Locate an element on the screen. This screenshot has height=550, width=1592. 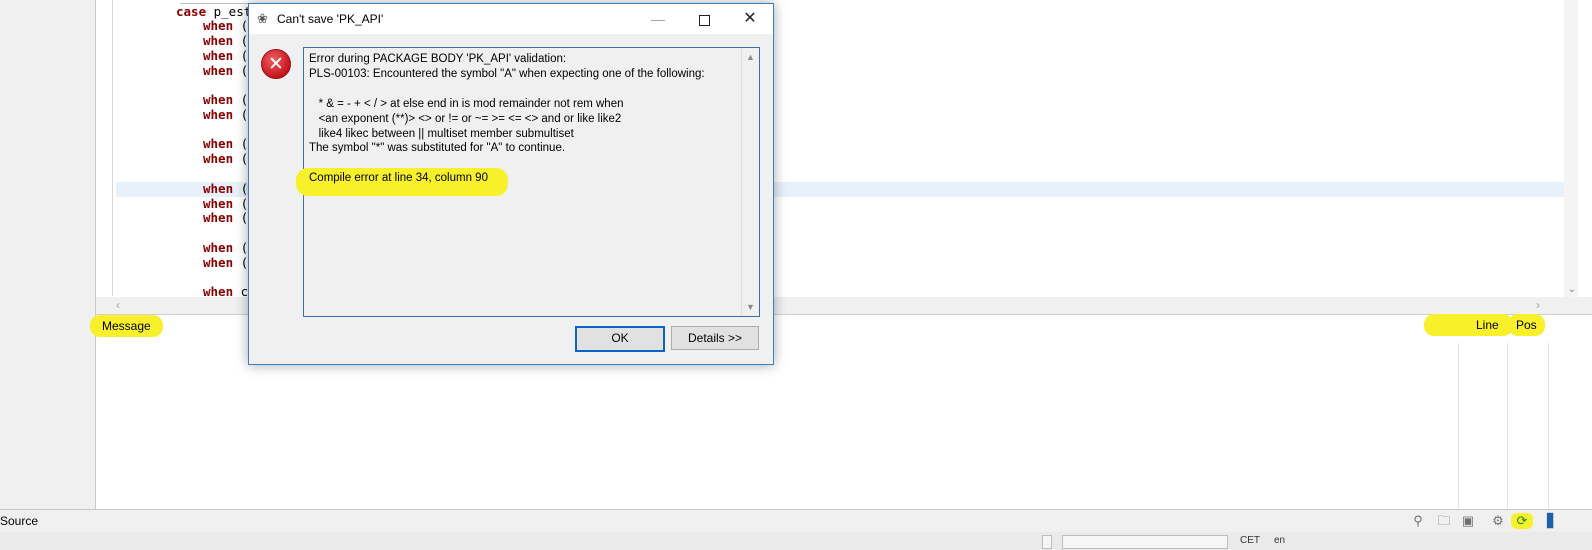
ok-button: OK is located at coordinates (620, 339).